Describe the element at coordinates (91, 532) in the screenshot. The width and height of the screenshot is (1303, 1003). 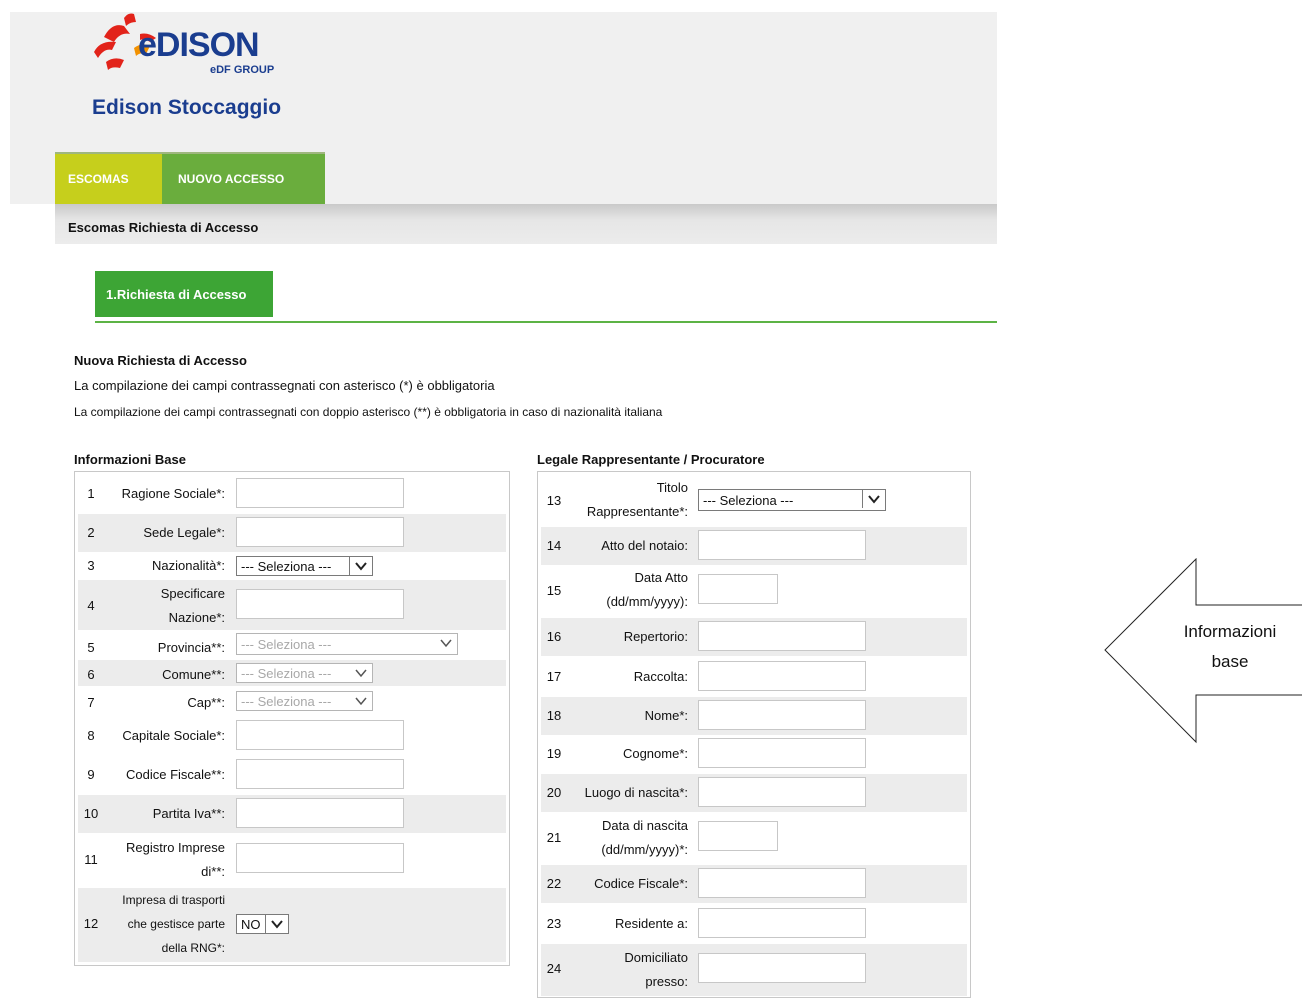
I see `row-number: 2` at that location.